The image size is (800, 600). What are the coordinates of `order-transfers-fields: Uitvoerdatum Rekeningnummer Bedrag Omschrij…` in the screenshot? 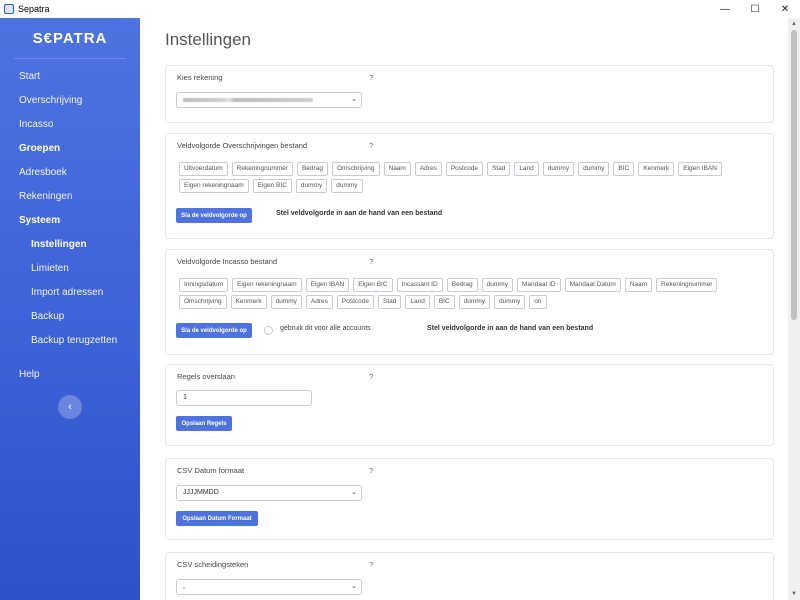 It's located at (464, 177).